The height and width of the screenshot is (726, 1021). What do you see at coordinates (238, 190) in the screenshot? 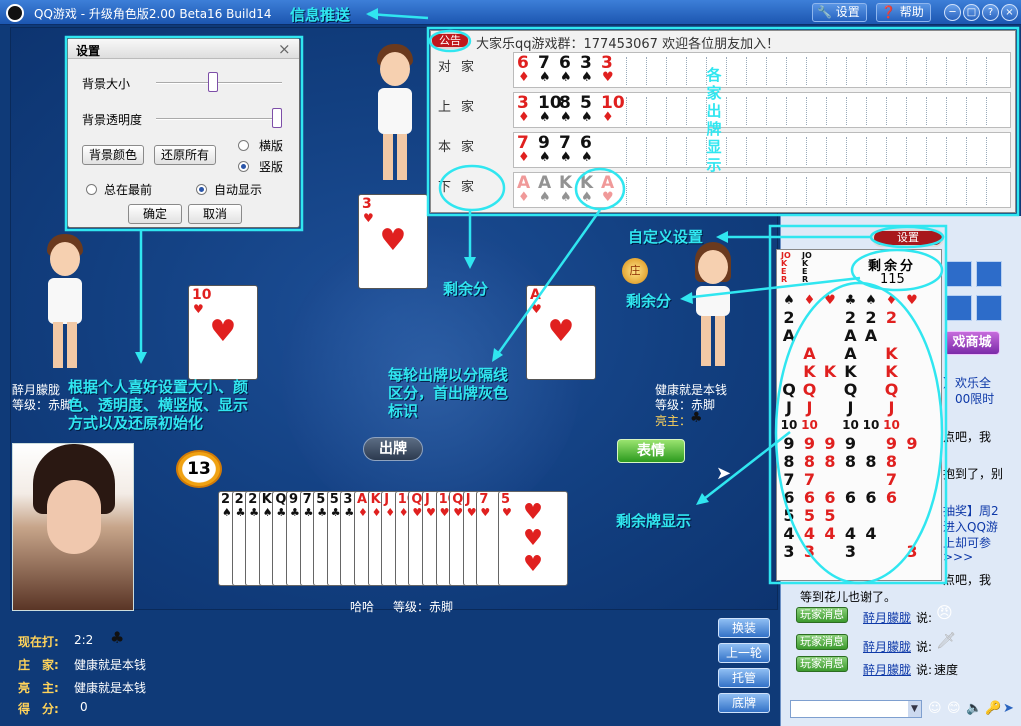
I see `auto-show-label: 自动显示` at bounding box center [238, 190].